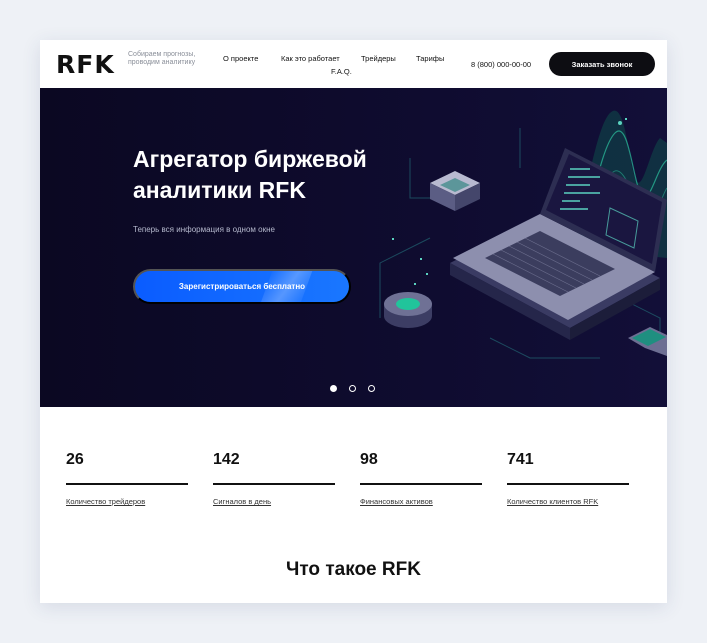 The width and height of the screenshot is (707, 643). I want to click on stat-label-link: Количество трейдеров, so click(105, 501).